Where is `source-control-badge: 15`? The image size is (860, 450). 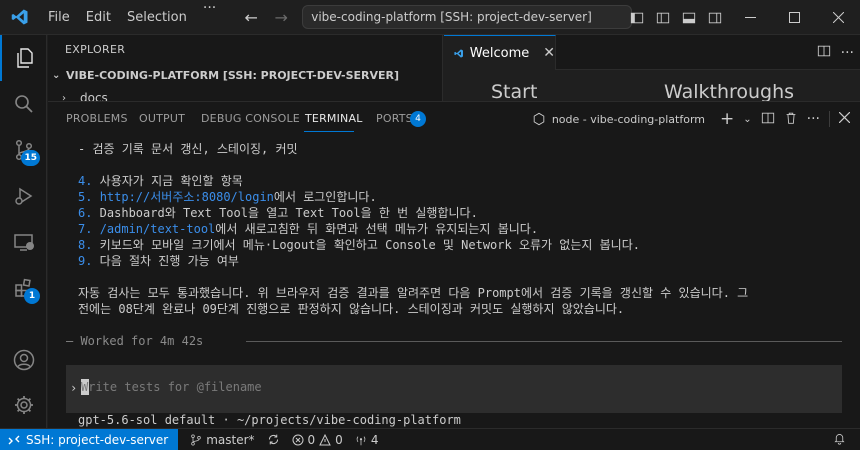 source-control-badge: 15 is located at coordinates (30, 158).